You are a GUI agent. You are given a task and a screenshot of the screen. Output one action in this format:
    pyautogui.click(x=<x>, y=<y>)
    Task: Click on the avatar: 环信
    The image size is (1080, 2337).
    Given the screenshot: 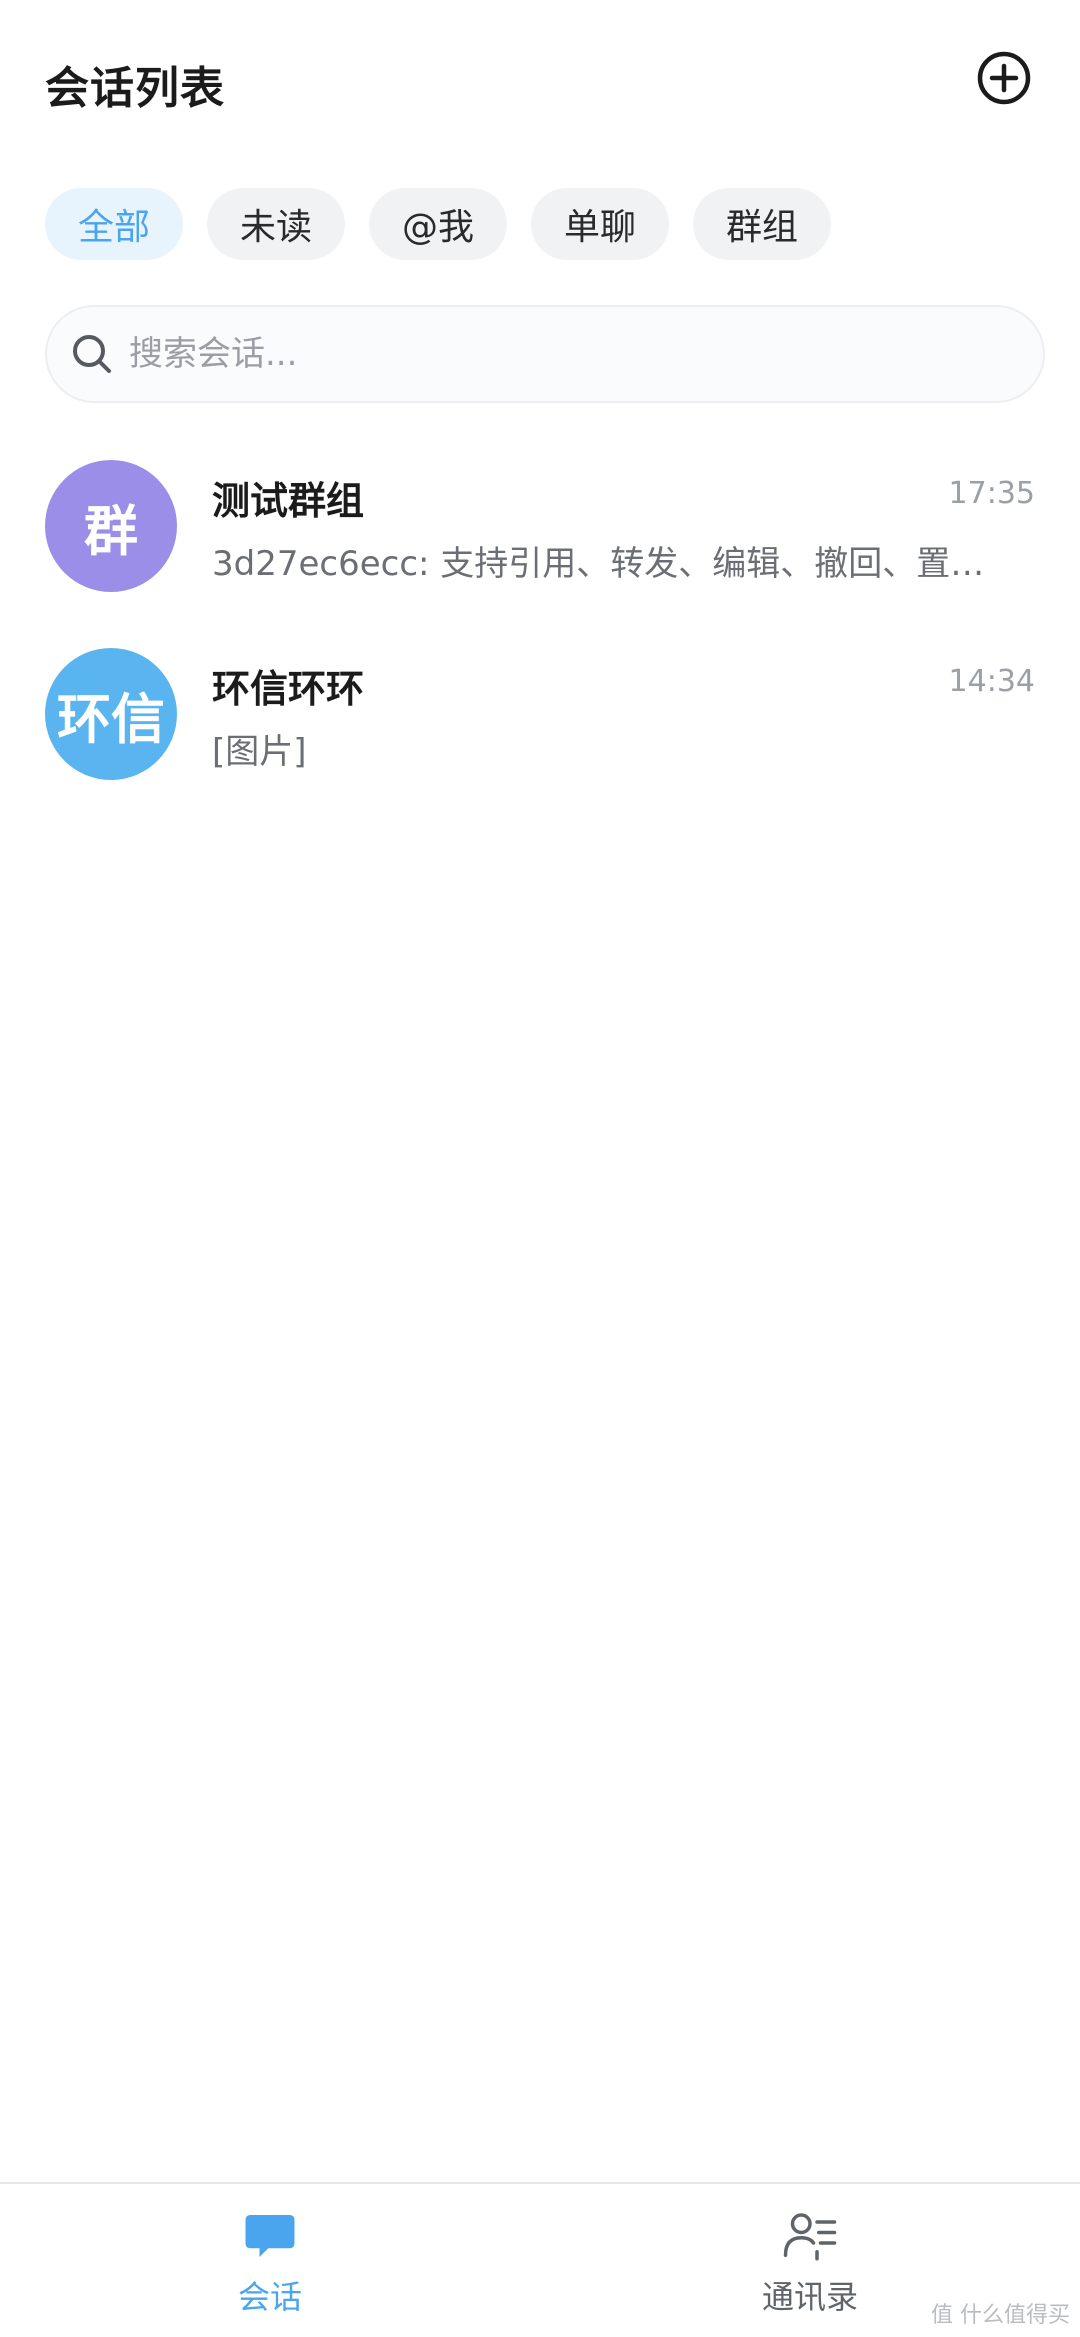 What is the action you would take?
    pyautogui.click(x=111, y=714)
    